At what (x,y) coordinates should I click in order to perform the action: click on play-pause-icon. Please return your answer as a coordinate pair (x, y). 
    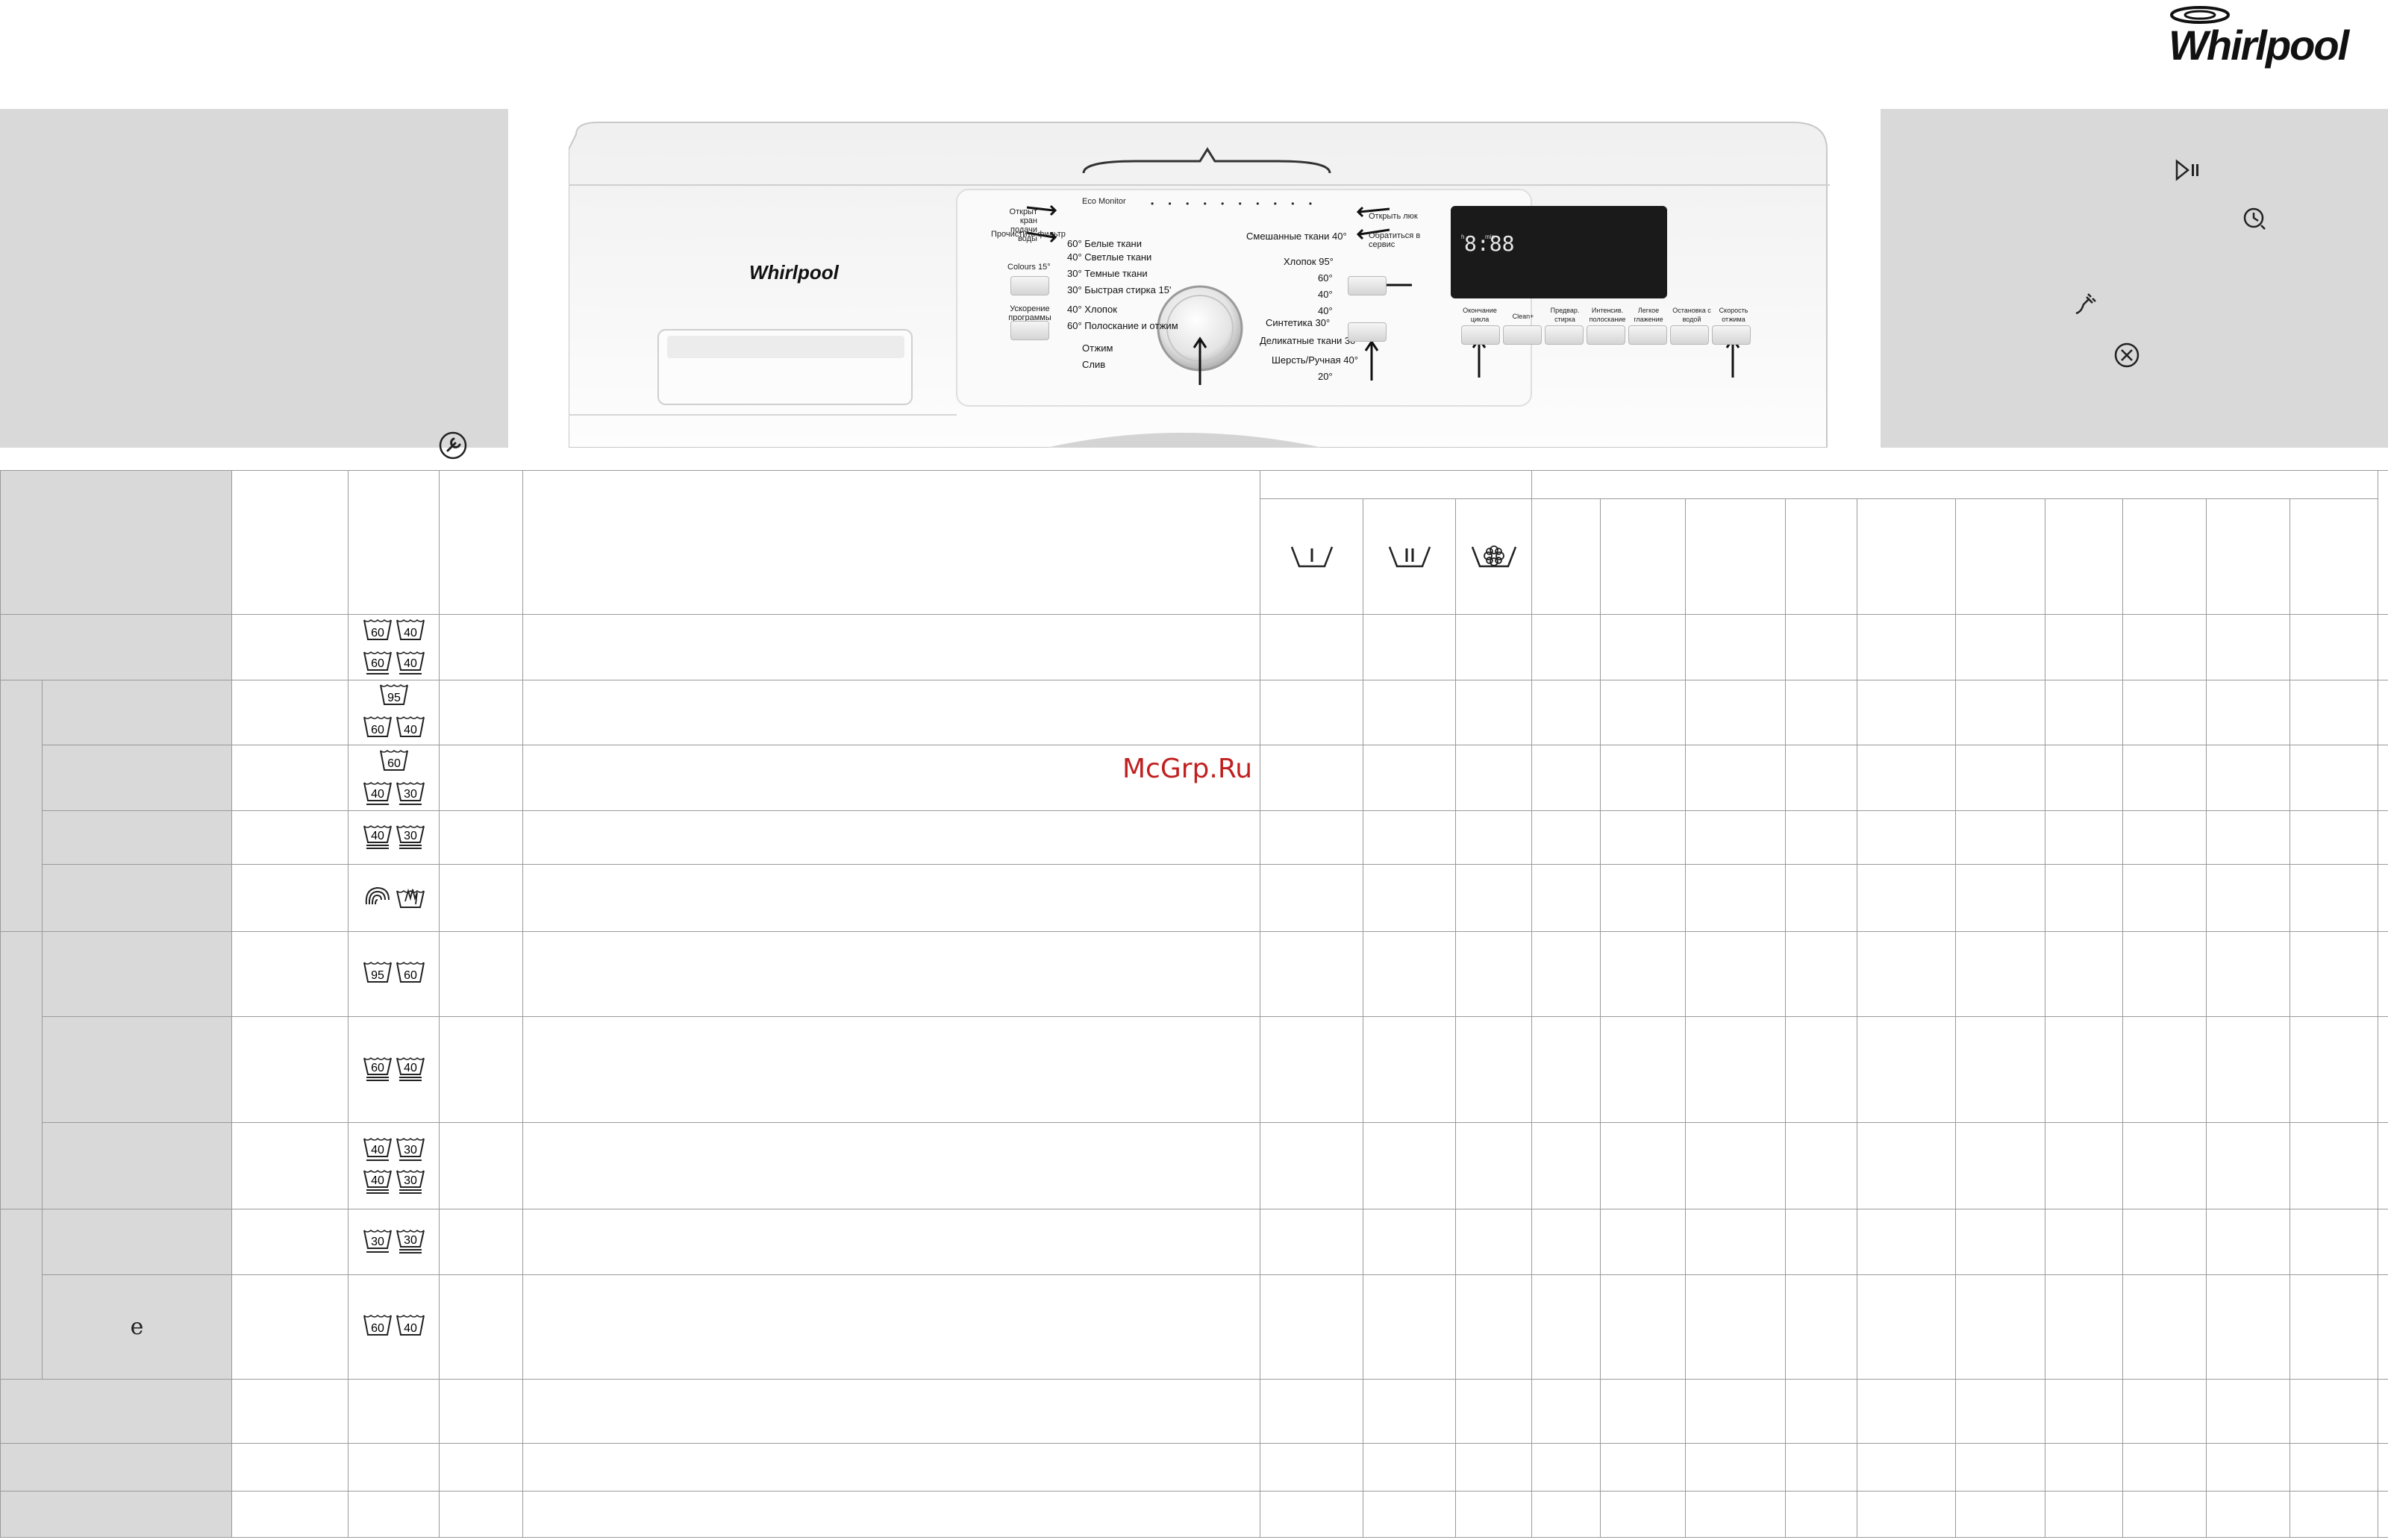
    Looking at the image, I should click on (2186, 170).